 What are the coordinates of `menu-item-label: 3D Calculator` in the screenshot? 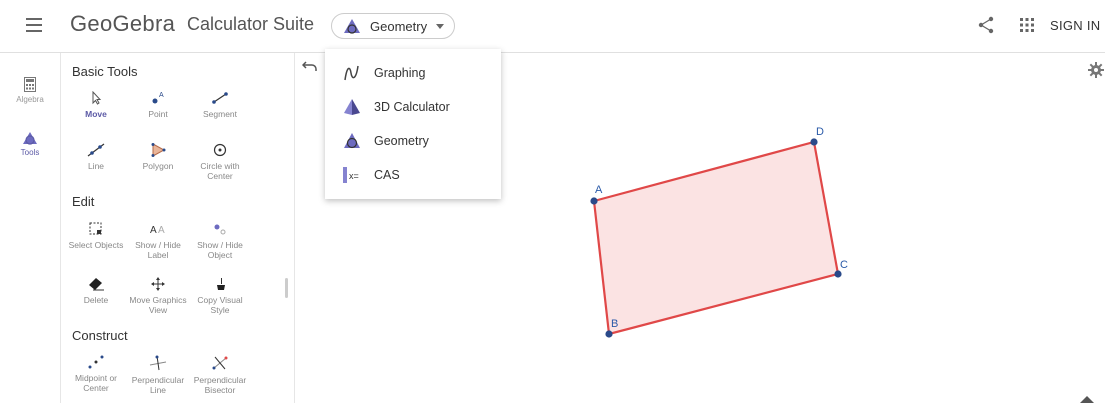 It's located at (412, 107).